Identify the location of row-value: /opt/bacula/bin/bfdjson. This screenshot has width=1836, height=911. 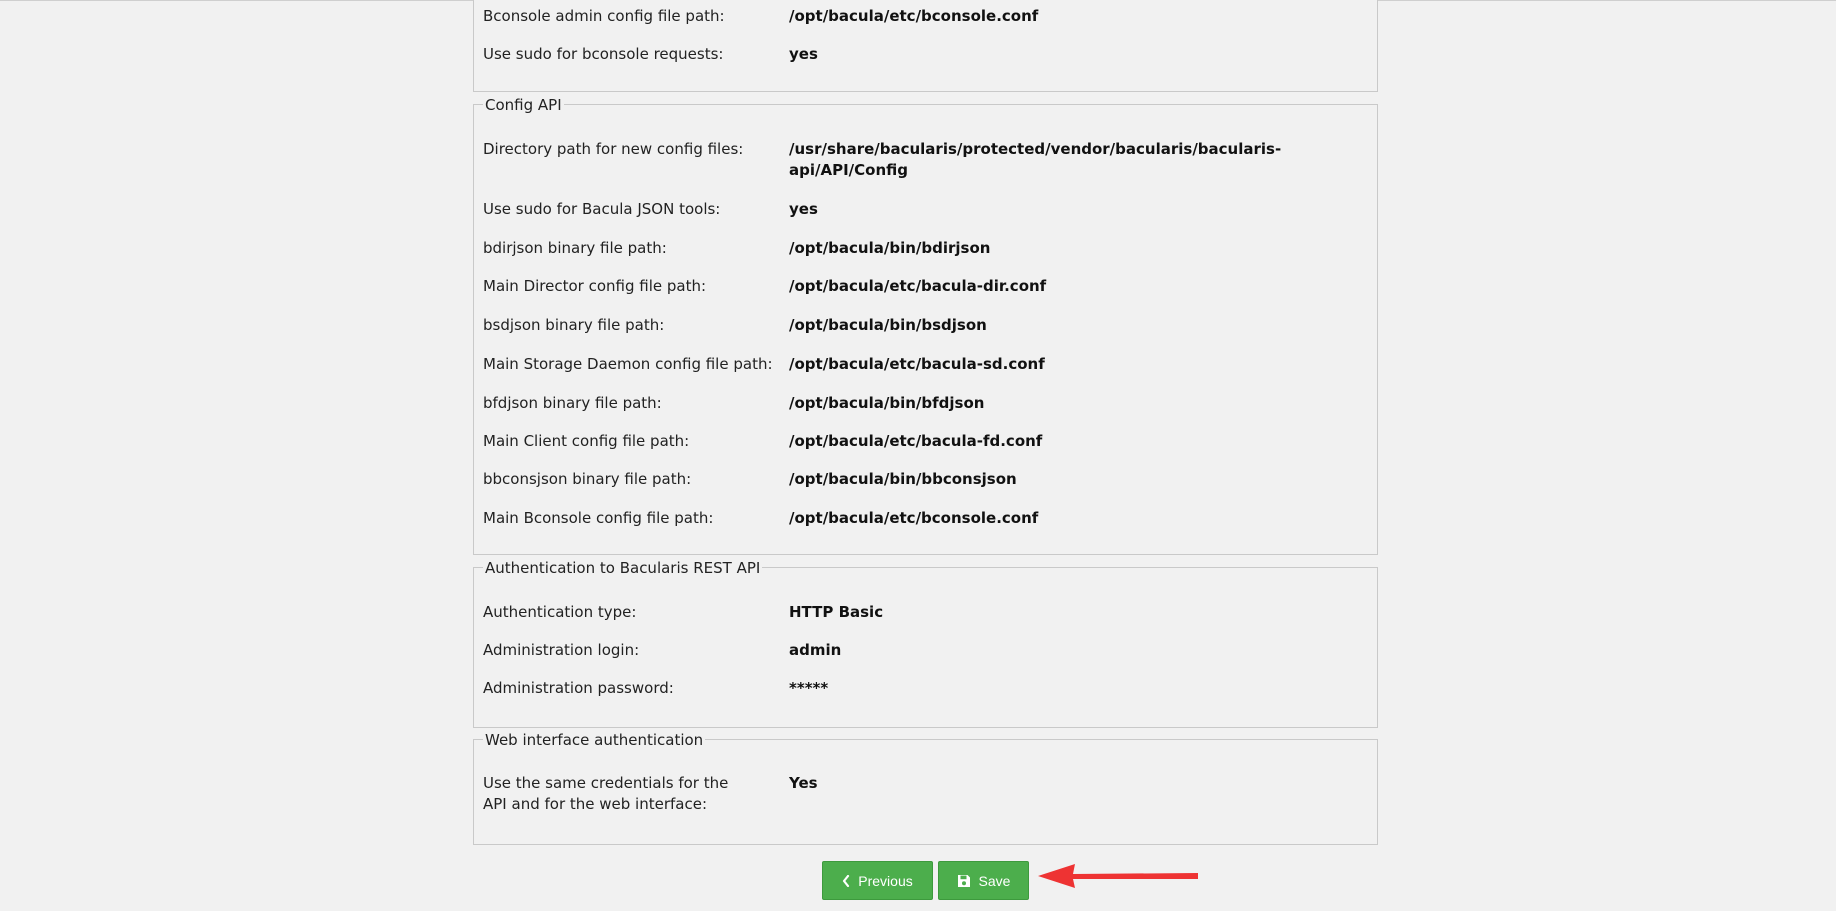
(887, 403).